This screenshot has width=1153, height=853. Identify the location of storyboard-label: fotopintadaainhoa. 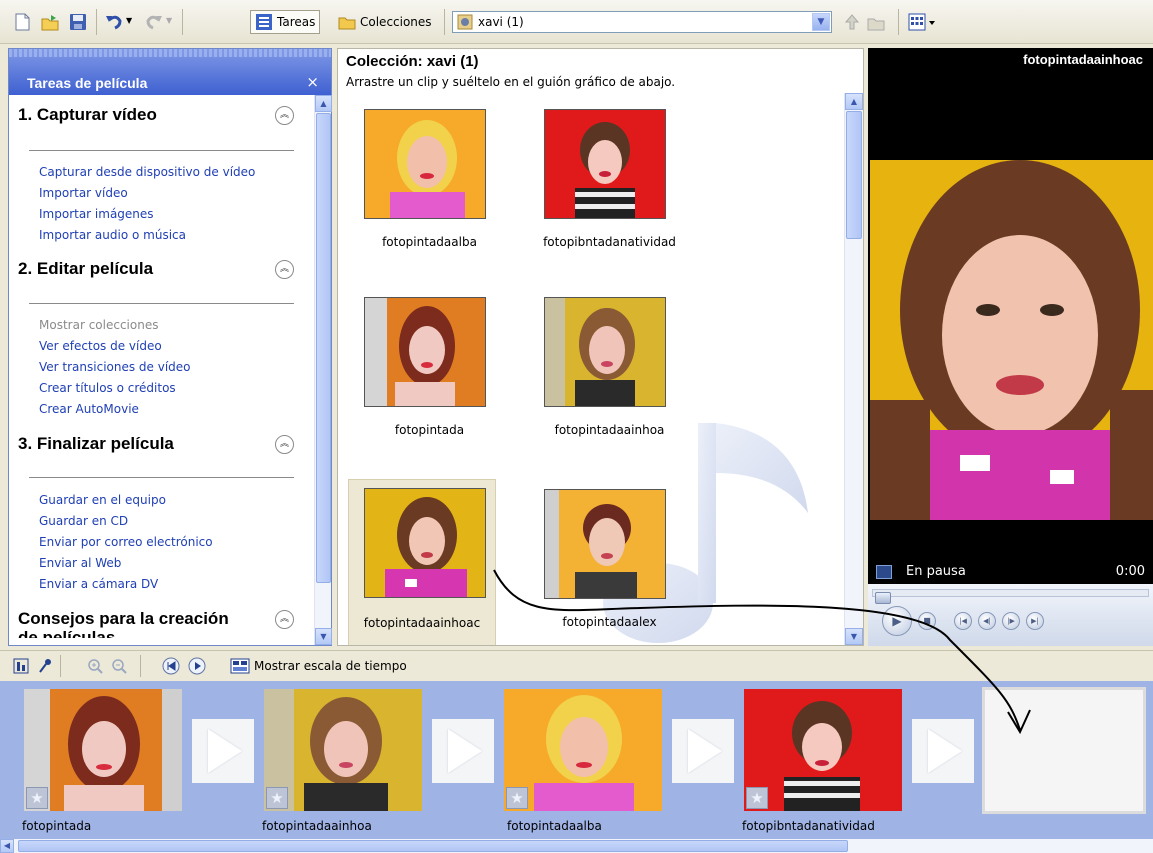
(317, 826).